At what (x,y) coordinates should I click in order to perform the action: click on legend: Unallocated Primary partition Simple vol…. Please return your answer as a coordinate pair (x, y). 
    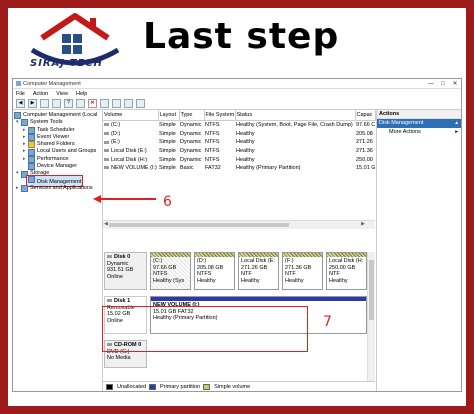
    Looking at the image, I should click on (239, 386).